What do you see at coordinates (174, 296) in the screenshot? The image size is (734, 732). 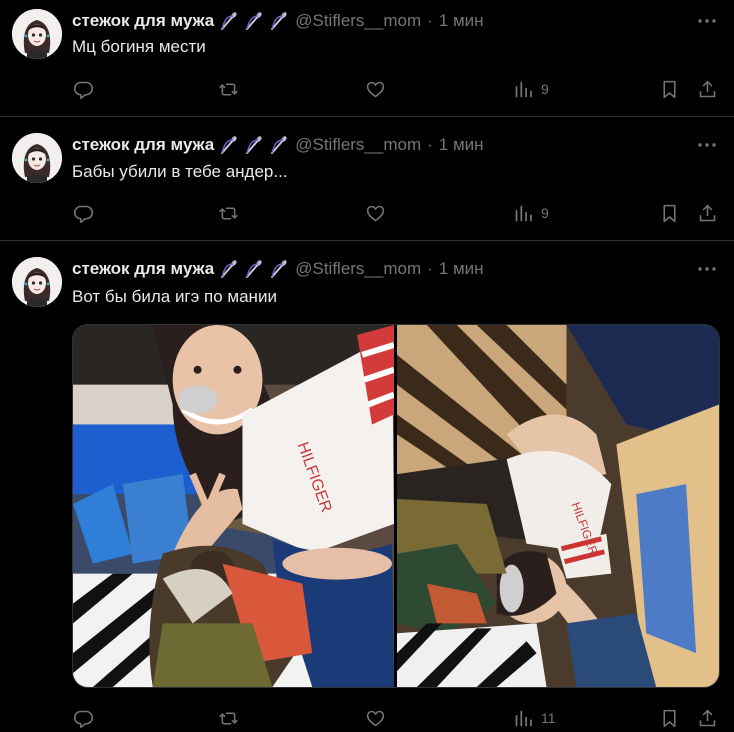 I see `tweet-text: Вот бы била игэ по мании` at bounding box center [174, 296].